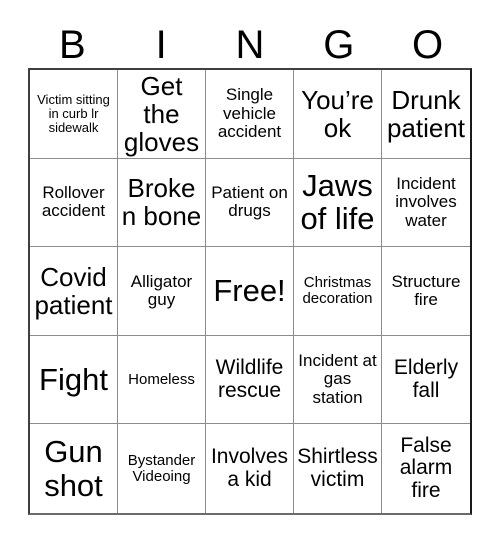 The image size is (500, 544). I want to click on bingo-cell: Fight, so click(74, 380).